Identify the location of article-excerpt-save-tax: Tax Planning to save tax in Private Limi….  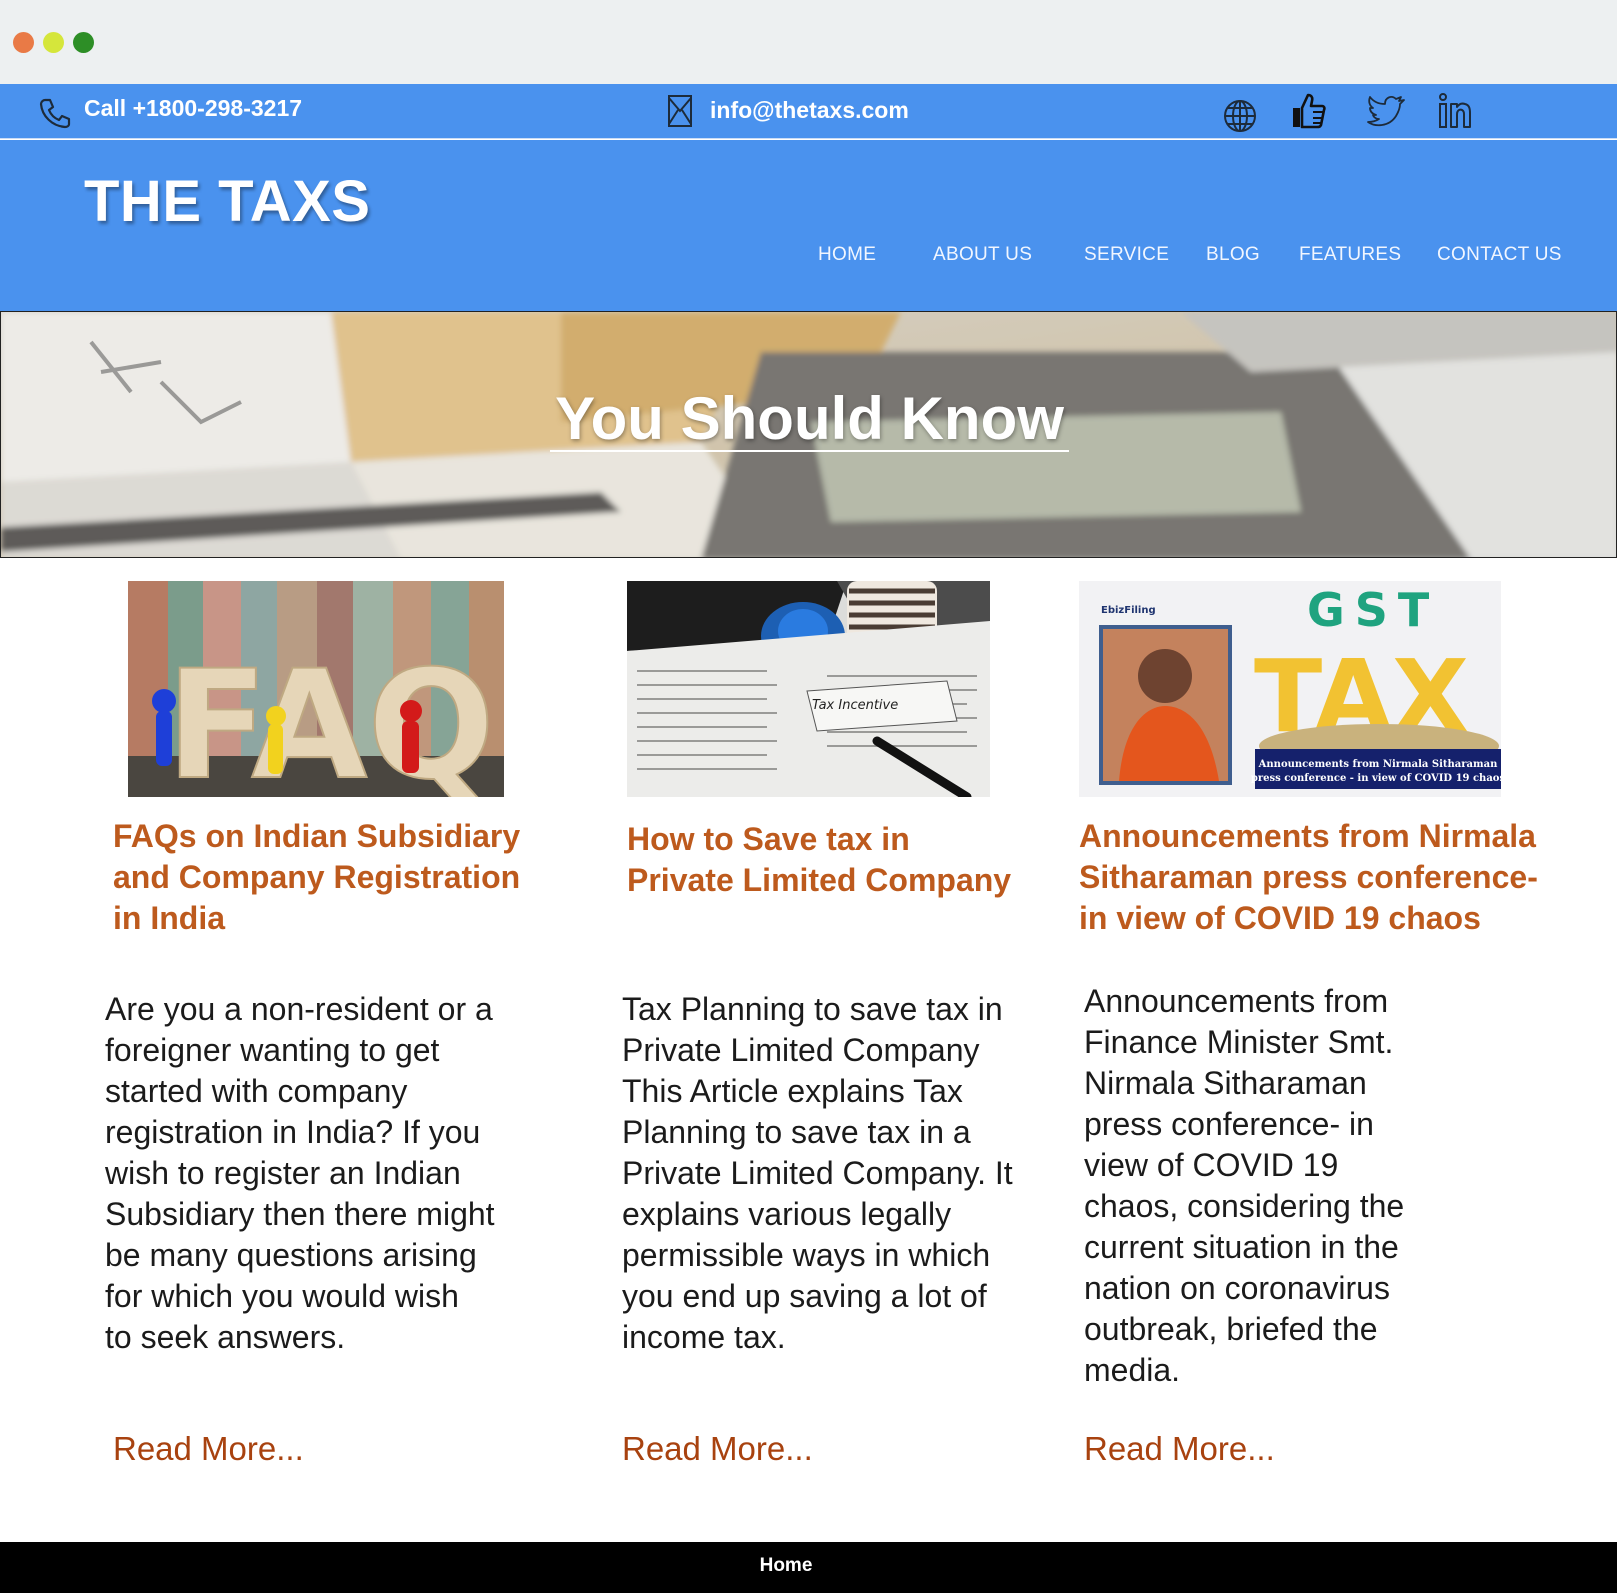
(817, 1173).